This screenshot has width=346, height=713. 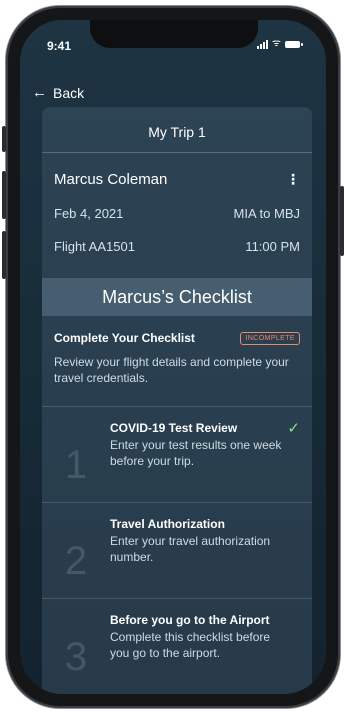 What do you see at coordinates (39, 92) in the screenshot?
I see `arrow-left-icon: ←` at bounding box center [39, 92].